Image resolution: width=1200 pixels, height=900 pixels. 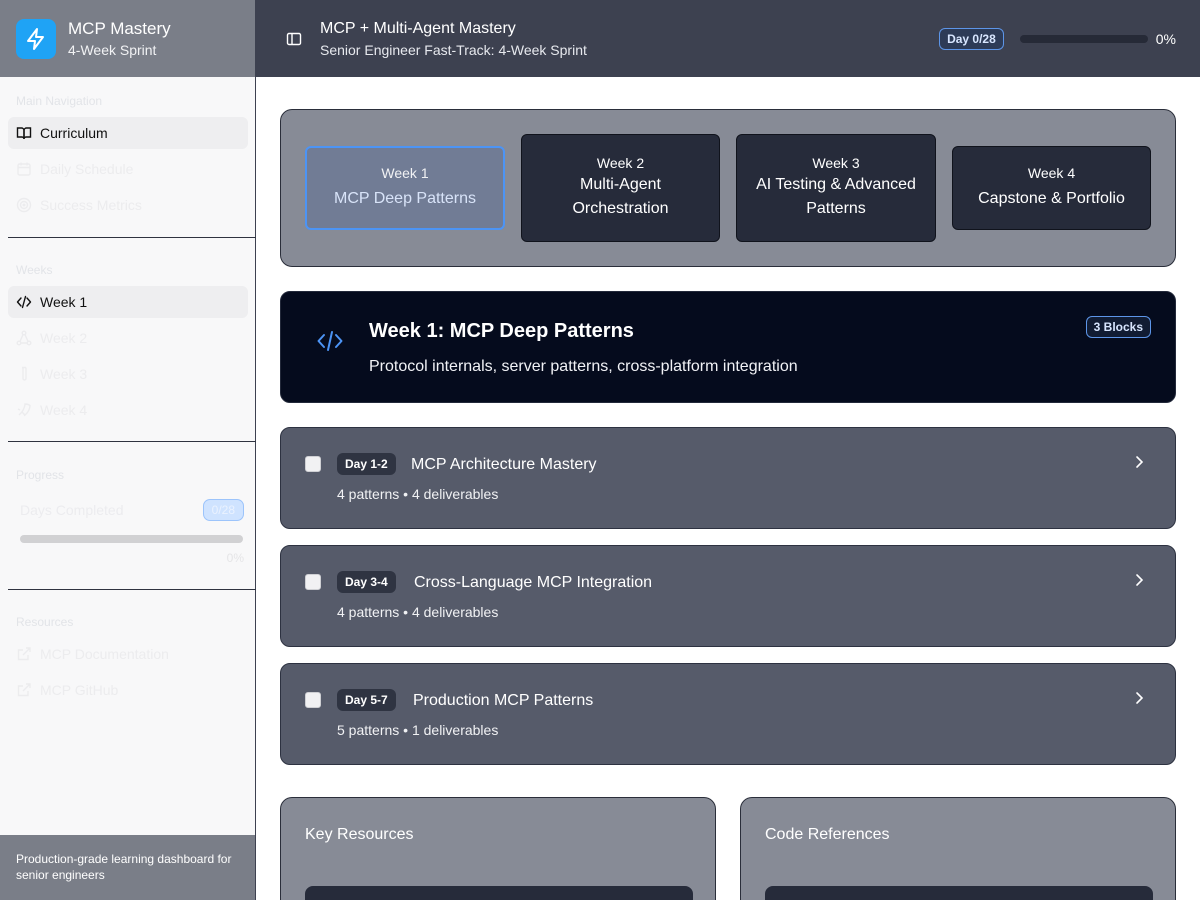 What do you see at coordinates (128, 302) in the screenshot?
I see `sidebar-item-week-1: Week 1` at bounding box center [128, 302].